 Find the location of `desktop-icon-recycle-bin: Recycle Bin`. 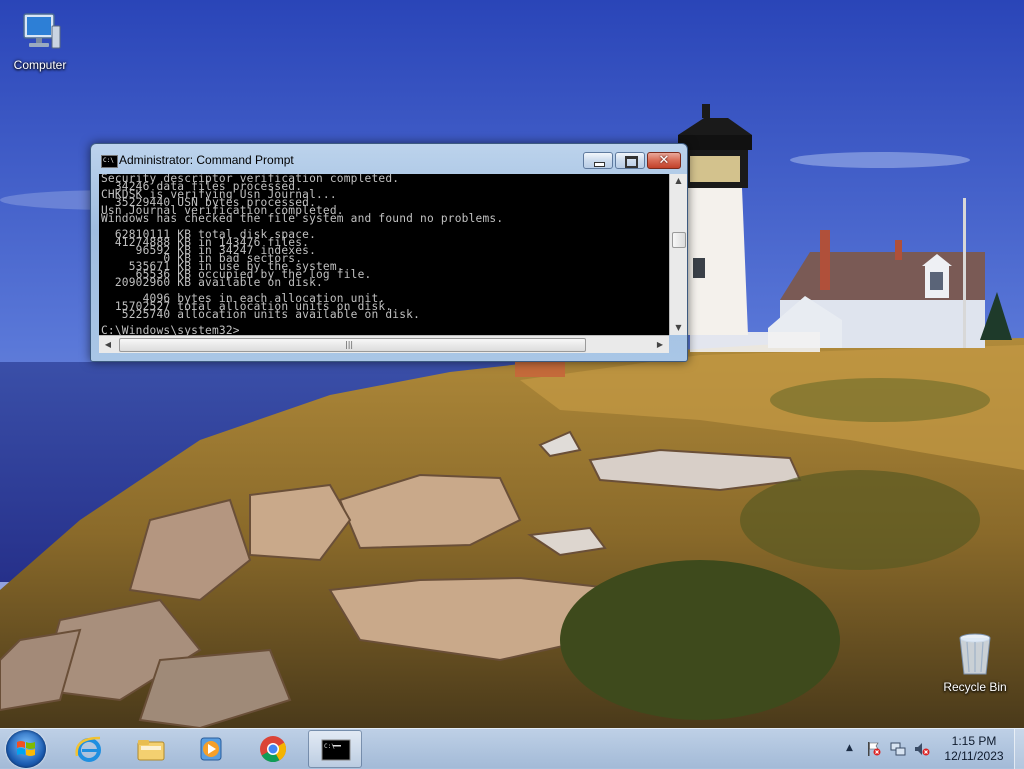

desktop-icon-recycle-bin: Recycle Bin is located at coordinates (975, 662).